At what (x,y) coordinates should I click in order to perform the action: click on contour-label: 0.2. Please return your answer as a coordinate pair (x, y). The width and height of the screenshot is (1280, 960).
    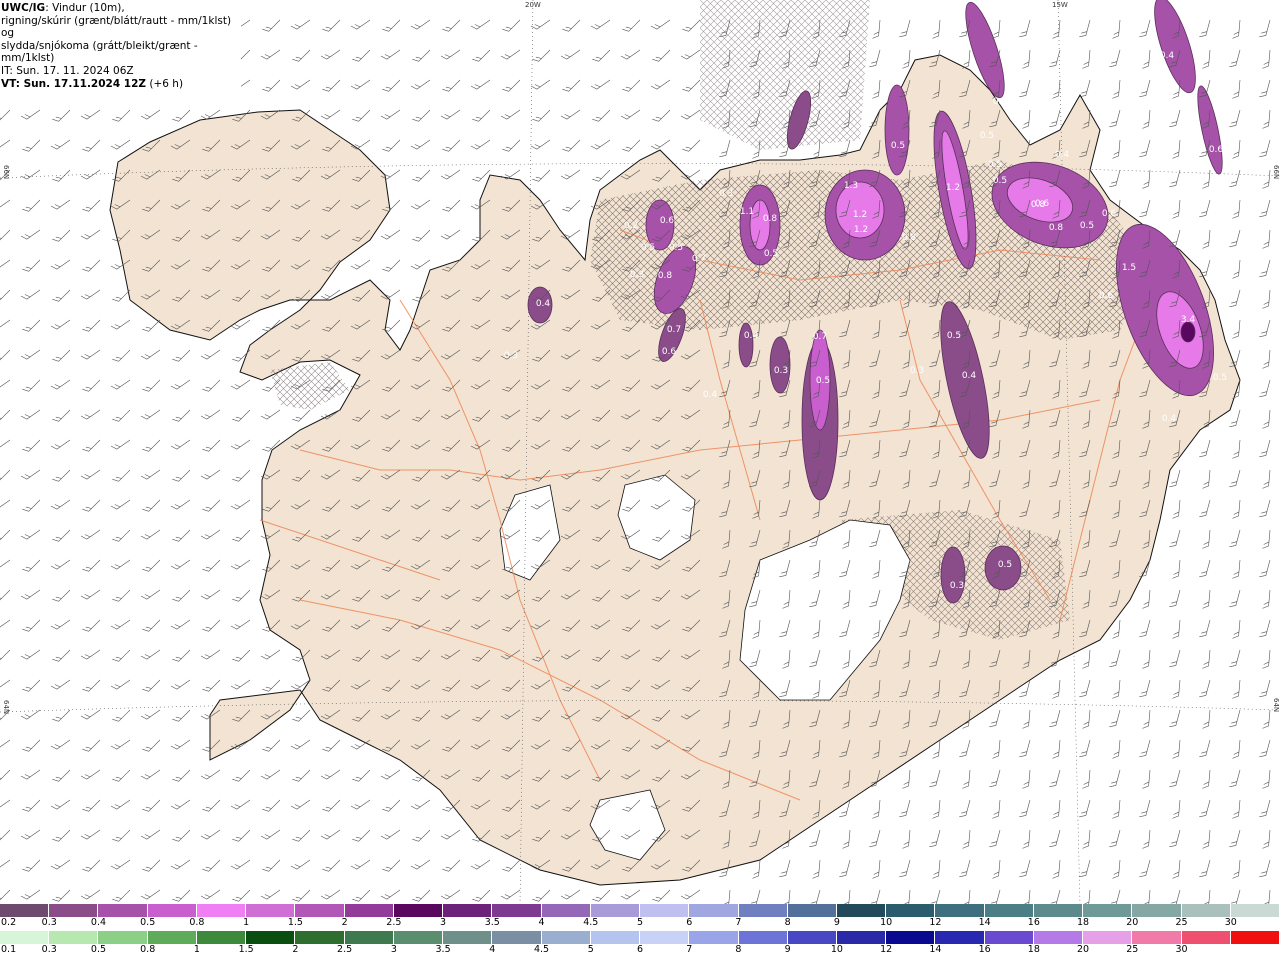
    Looking at the image, I should click on (631, 226).